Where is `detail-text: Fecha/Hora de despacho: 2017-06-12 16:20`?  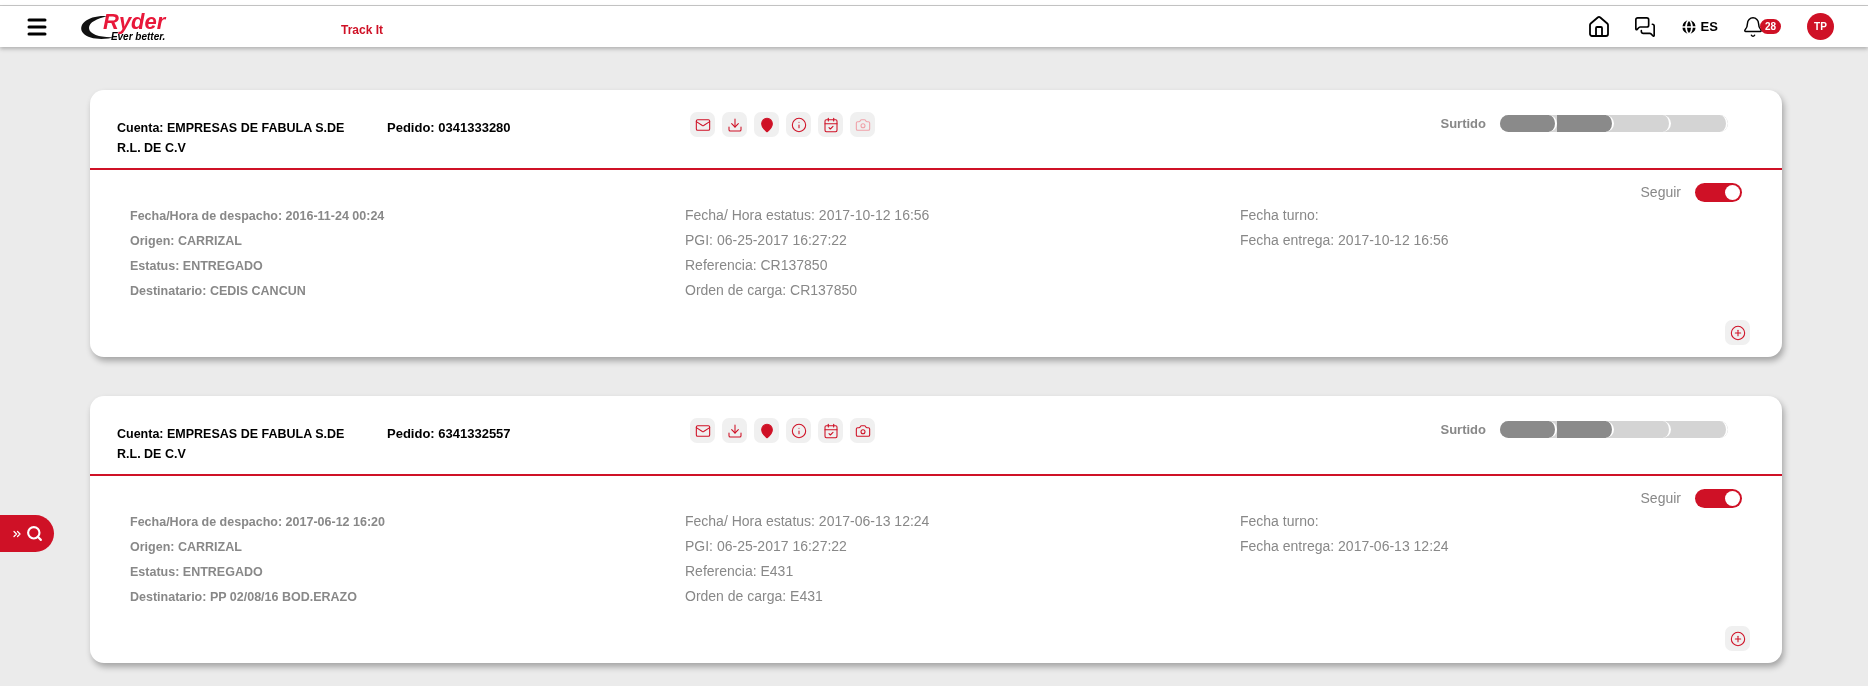
detail-text: Fecha/Hora de despacho: 2017-06-12 16:20 is located at coordinates (258, 522).